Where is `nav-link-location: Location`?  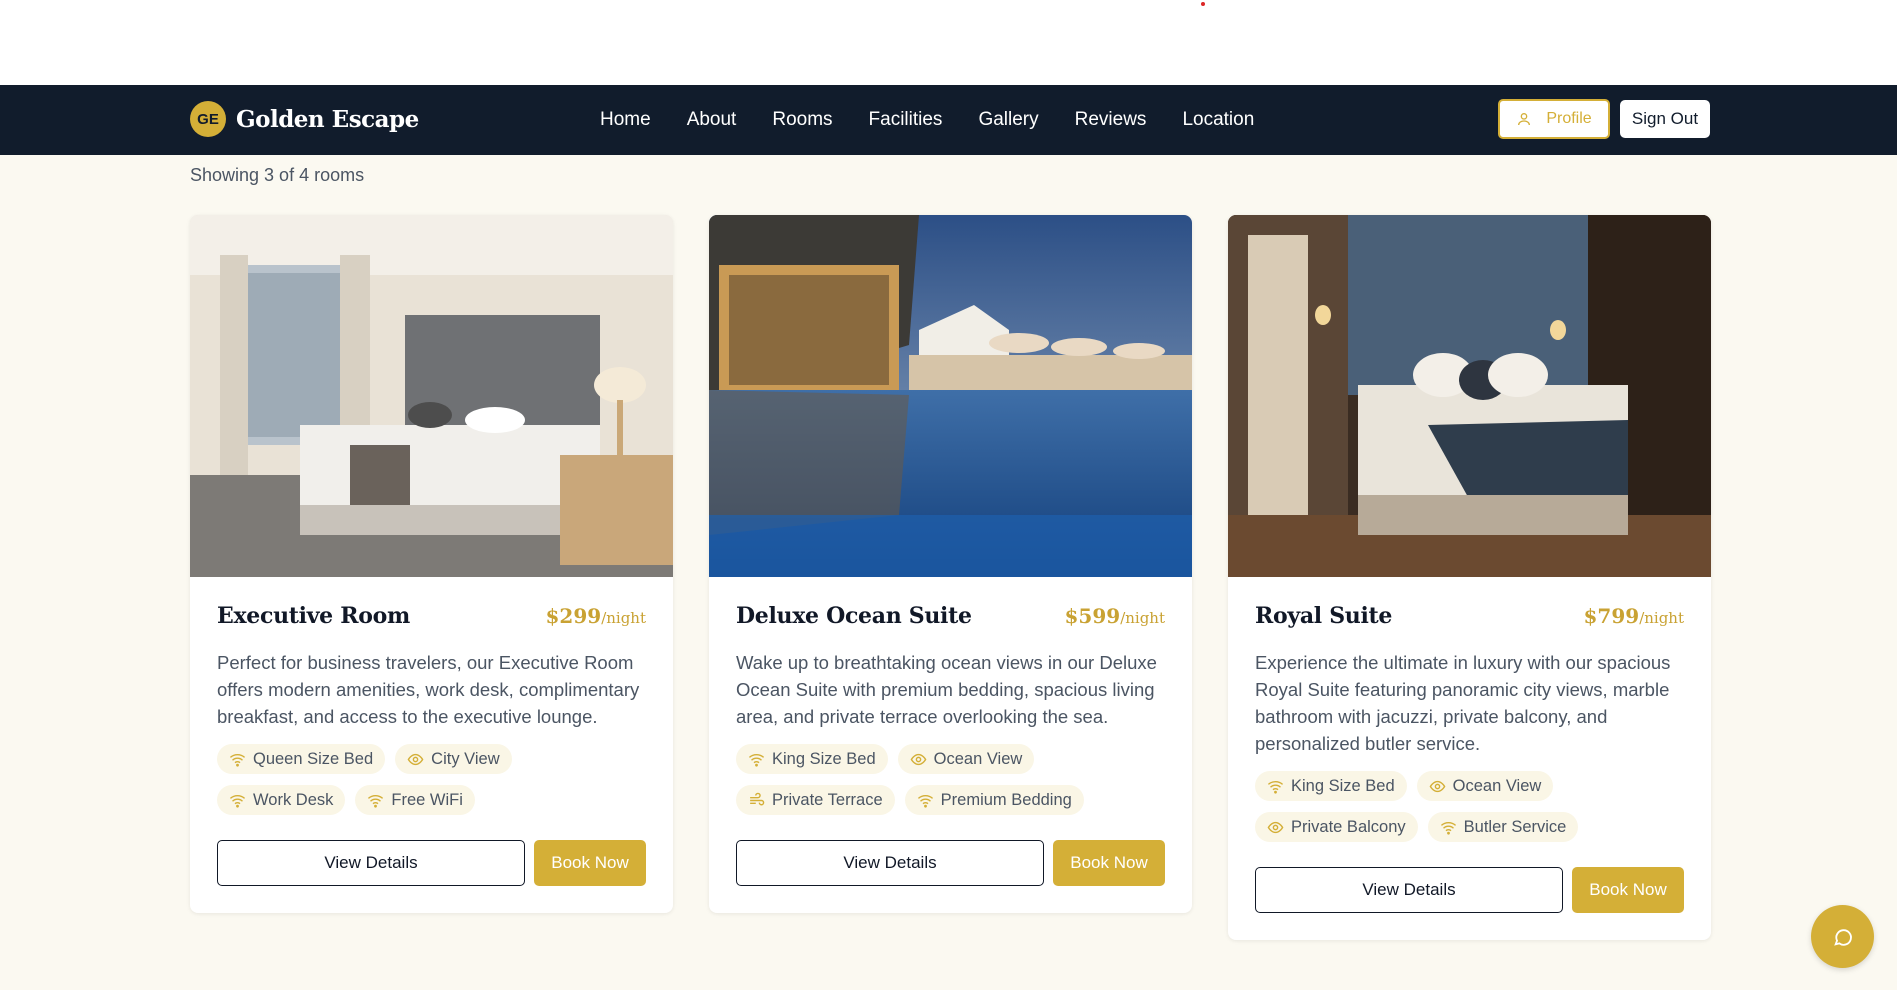 nav-link-location: Location is located at coordinates (1218, 120).